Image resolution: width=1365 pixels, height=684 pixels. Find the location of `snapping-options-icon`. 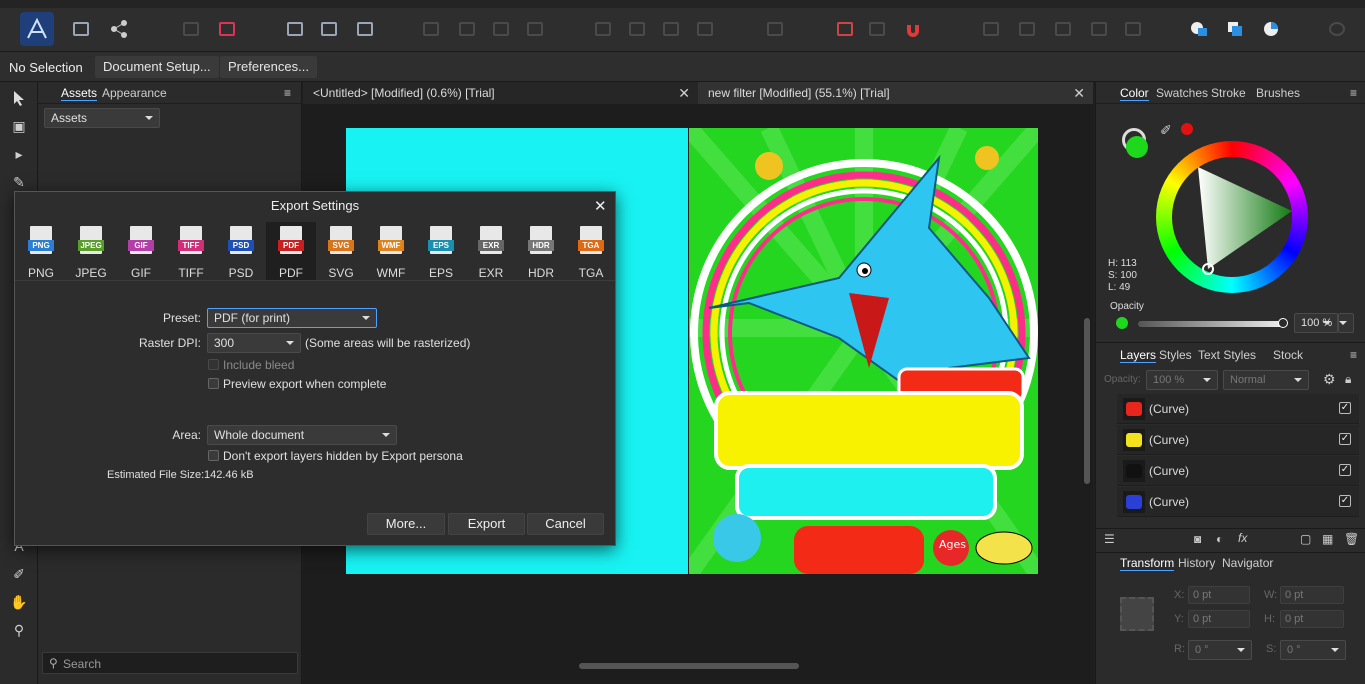

snapping-options-icon is located at coordinates (877, 29).